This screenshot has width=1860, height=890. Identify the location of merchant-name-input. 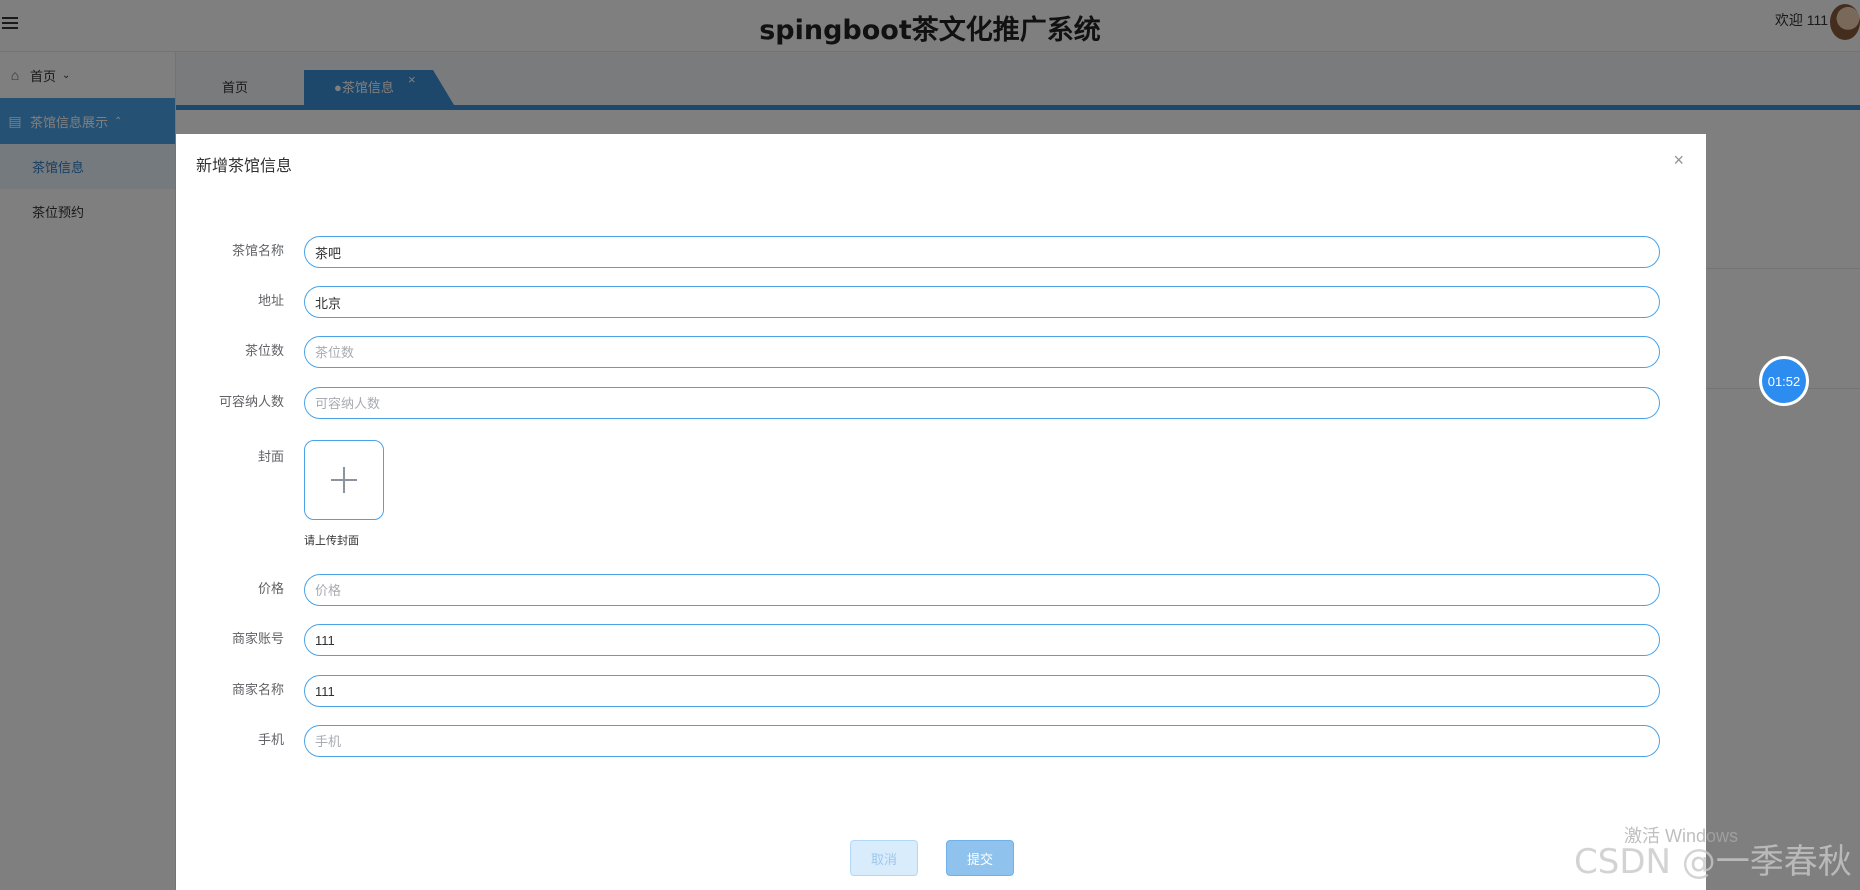
(982, 691).